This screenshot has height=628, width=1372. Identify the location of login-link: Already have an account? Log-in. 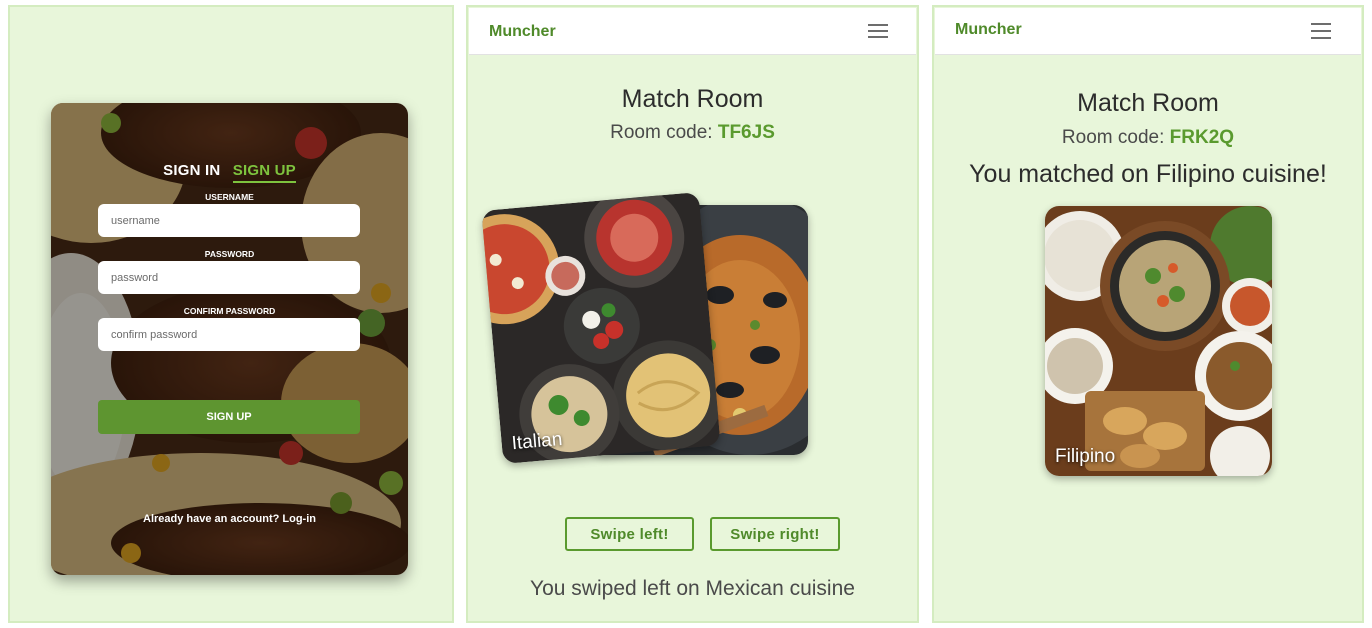
(229, 519).